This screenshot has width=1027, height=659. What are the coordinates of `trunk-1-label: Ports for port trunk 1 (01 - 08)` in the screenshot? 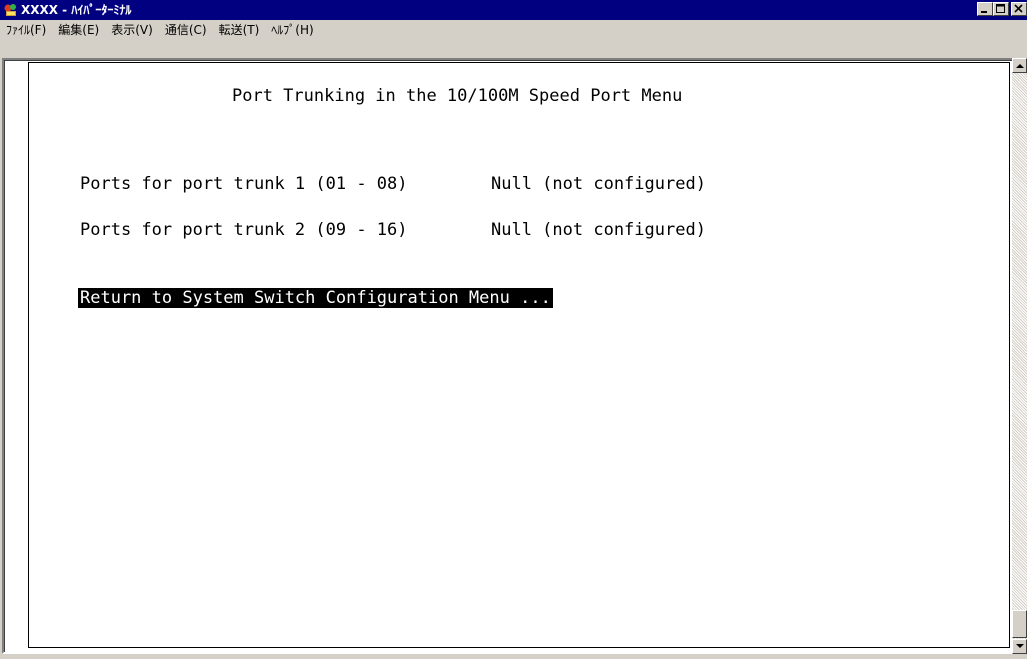 It's located at (244, 184).